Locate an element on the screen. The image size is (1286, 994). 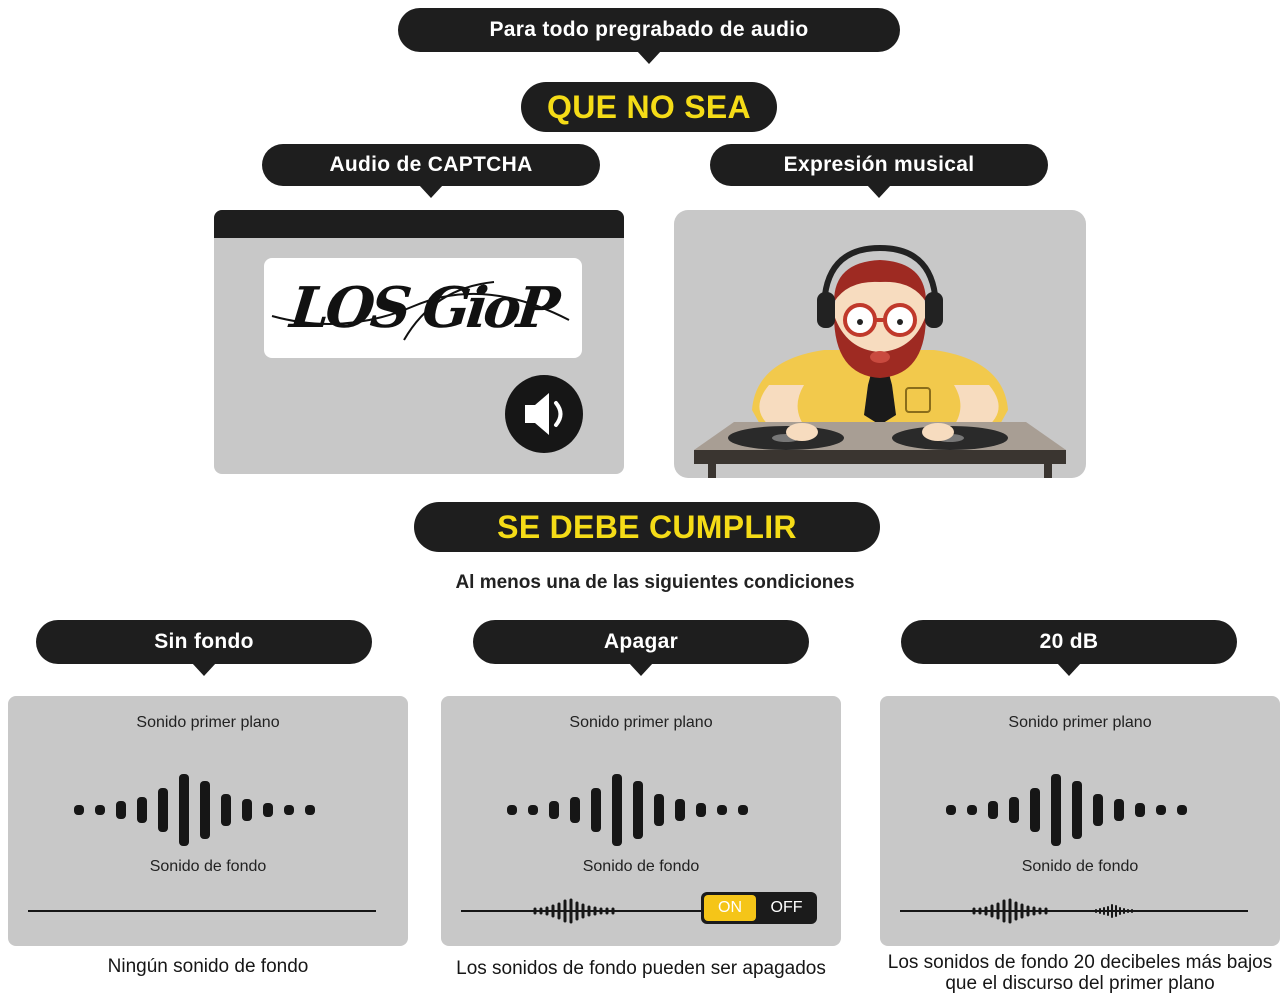
background-toggle: ON OFF is located at coordinates (759, 908).